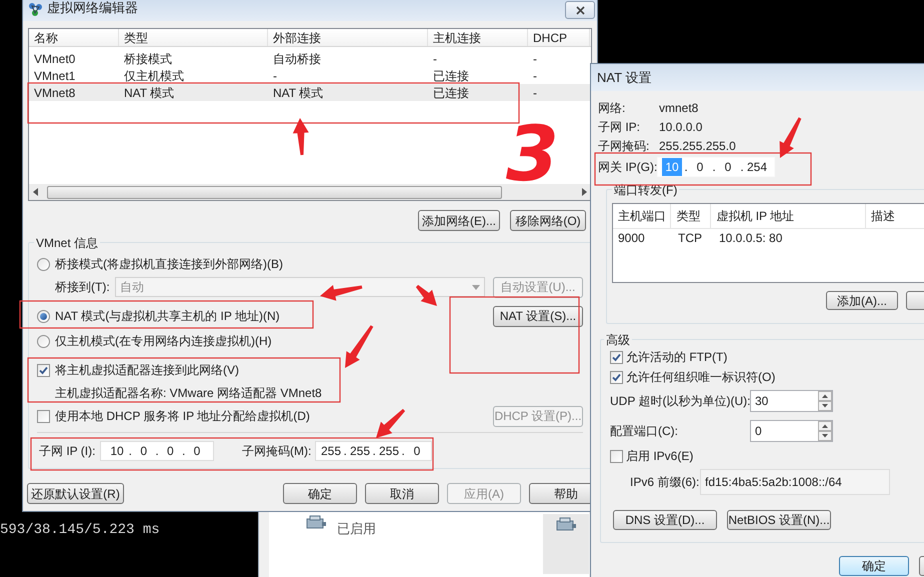 This screenshot has height=577, width=924. I want to click on field-label: 子网 IP (I):, so click(67, 451).